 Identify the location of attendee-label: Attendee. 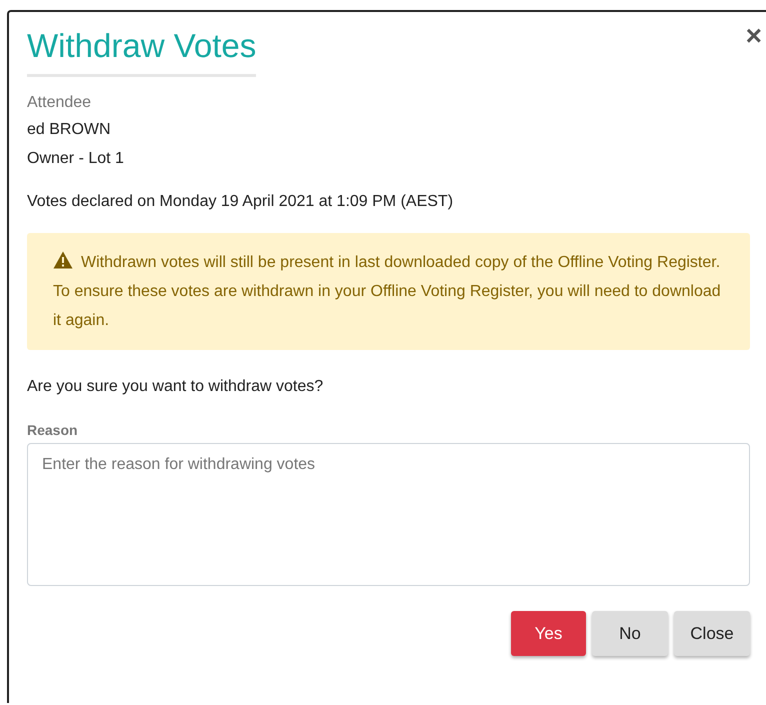
(59, 103).